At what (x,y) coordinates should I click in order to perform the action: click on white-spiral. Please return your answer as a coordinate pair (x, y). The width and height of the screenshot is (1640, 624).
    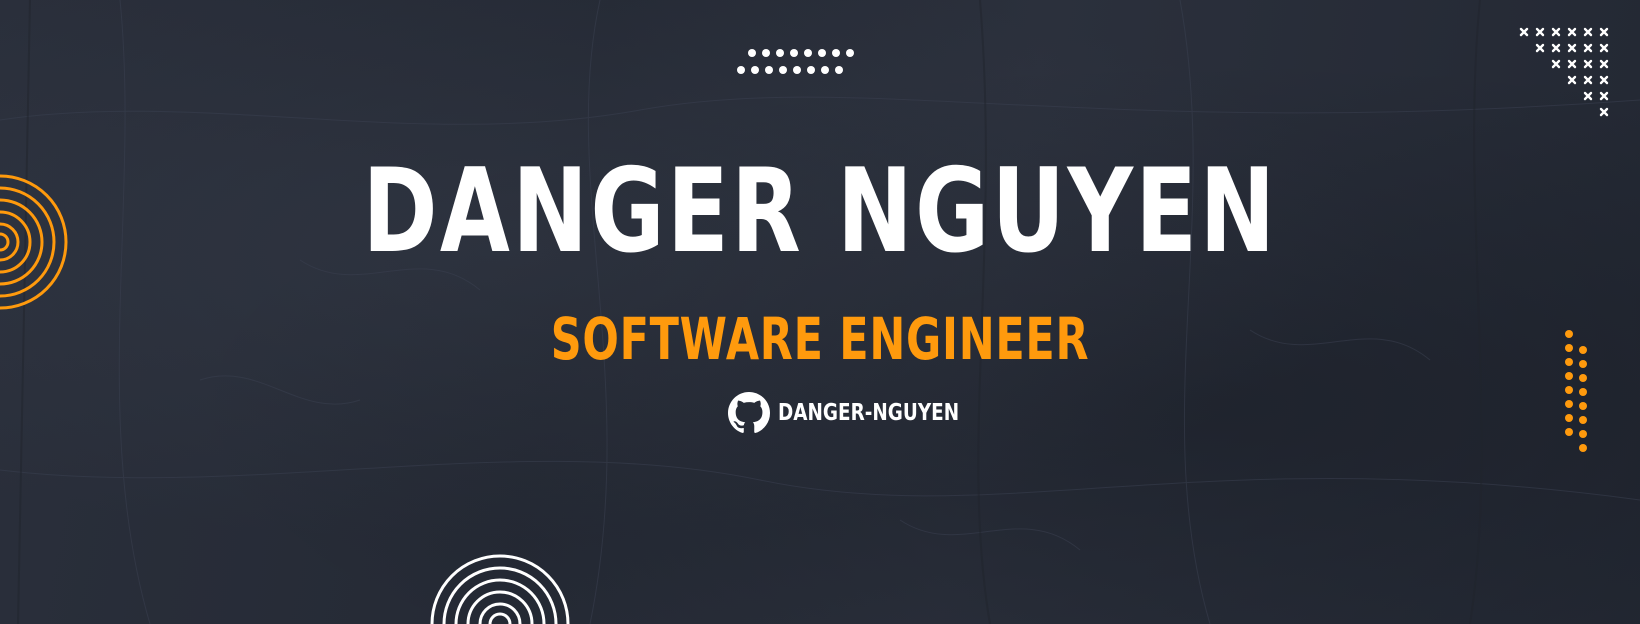
    Looking at the image, I should click on (500, 589).